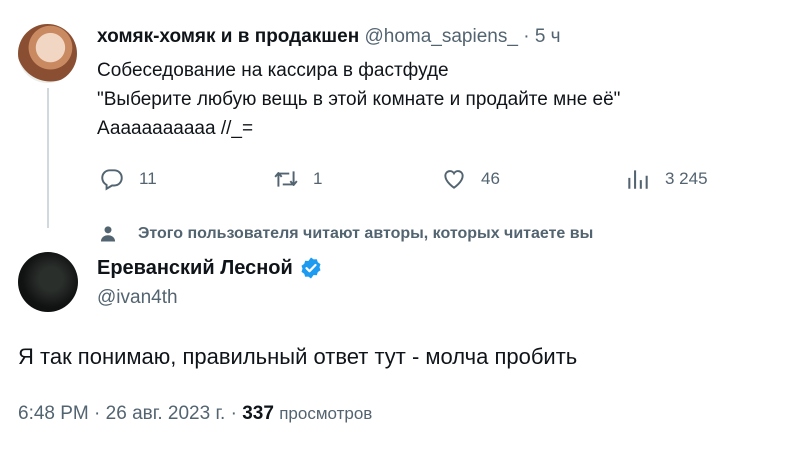 This screenshot has height=455, width=793. I want to click on reply-count: 11, so click(148, 178).